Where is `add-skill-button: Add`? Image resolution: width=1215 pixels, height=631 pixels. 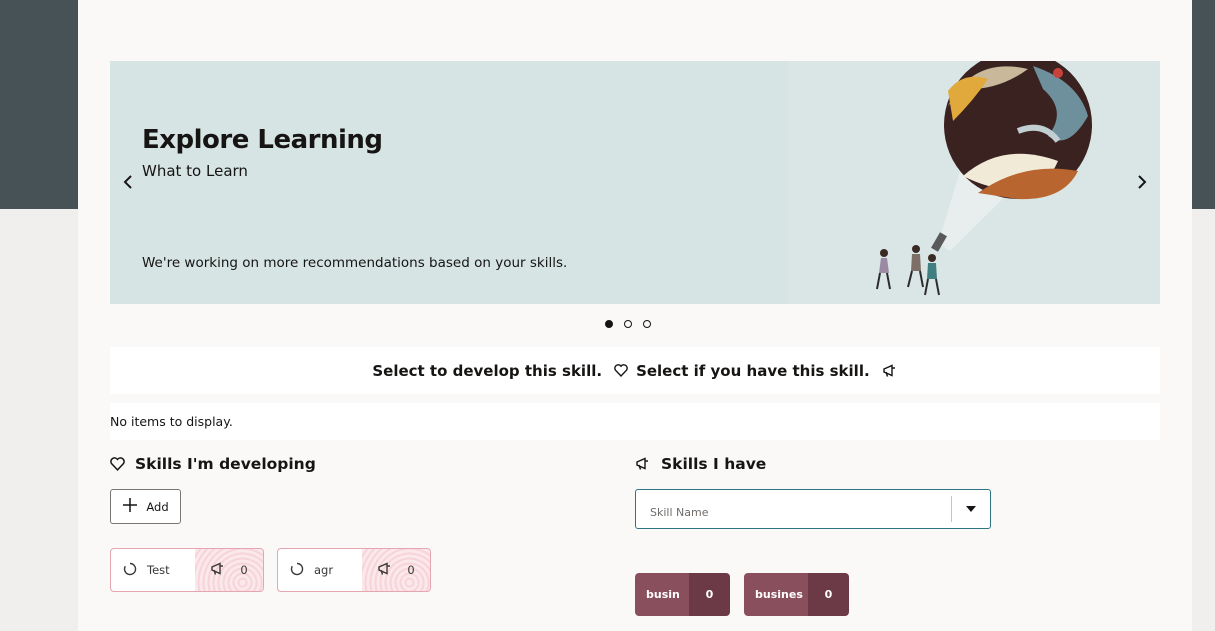 add-skill-button: Add is located at coordinates (145, 506).